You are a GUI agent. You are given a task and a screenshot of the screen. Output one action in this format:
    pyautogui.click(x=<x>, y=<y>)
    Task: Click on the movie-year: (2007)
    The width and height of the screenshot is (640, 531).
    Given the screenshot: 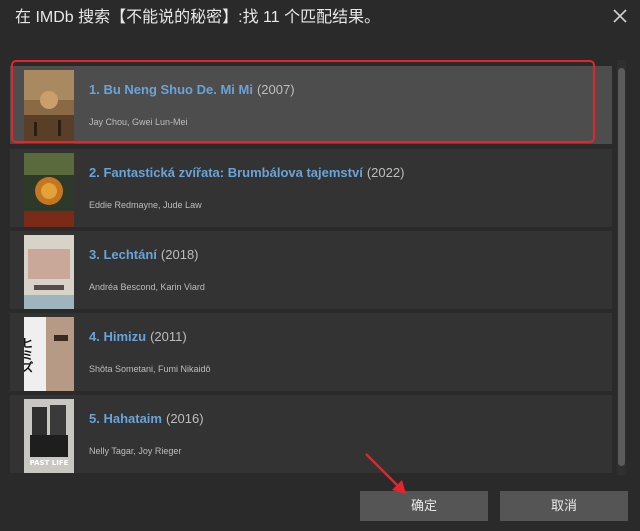 What is the action you would take?
    pyautogui.click(x=275, y=89)
    